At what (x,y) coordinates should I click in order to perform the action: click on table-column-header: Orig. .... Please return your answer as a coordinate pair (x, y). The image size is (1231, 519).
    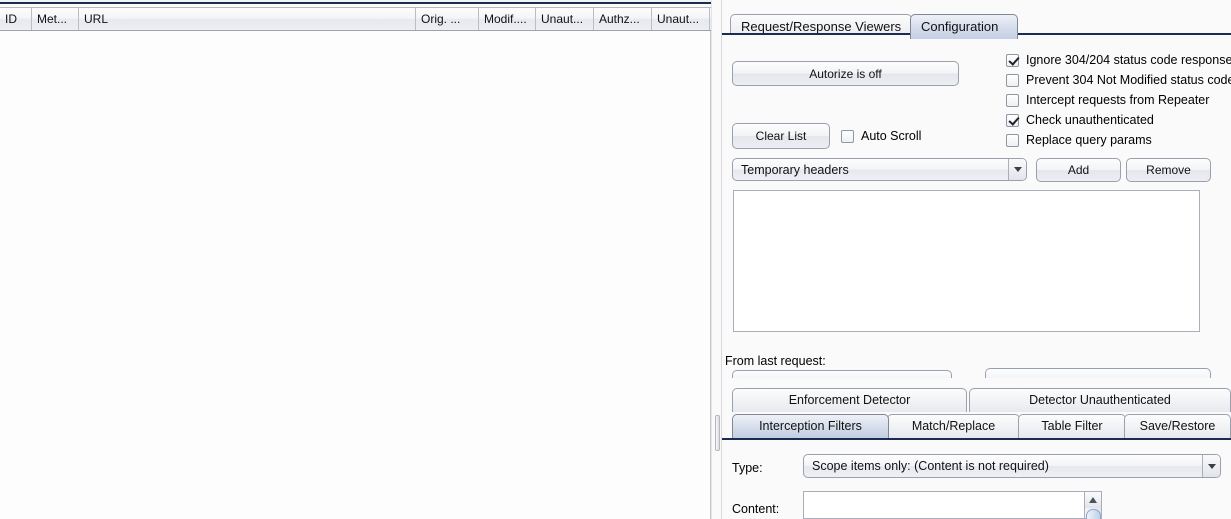
    Looking at the image, I should click on (447, 19).